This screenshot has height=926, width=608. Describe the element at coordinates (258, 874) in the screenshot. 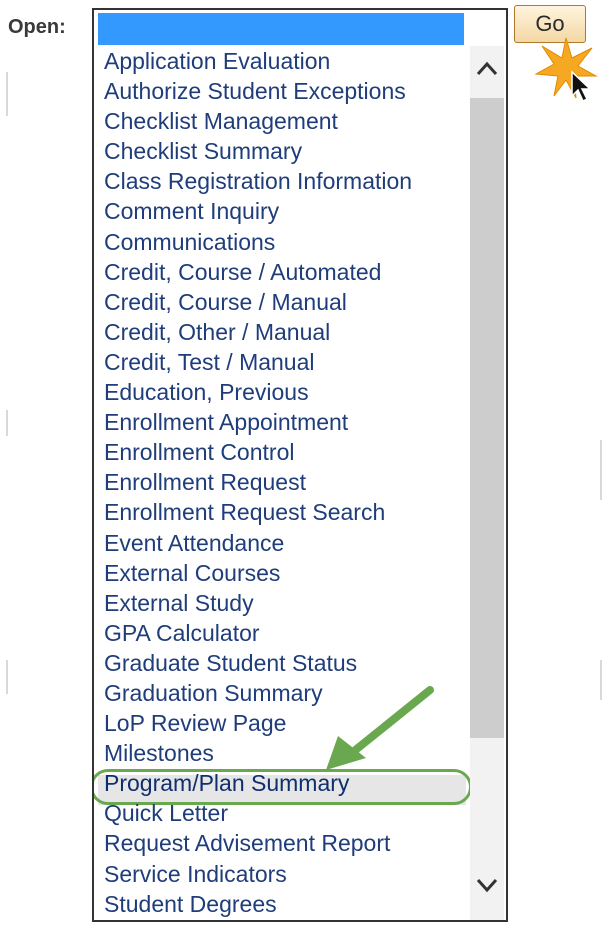

I see `dropdown-option: Service Indicators` at that location.